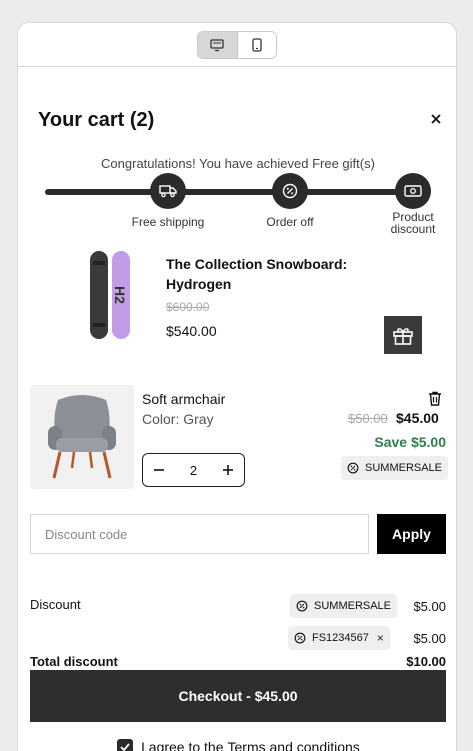 This screenshot has width=473, height=751. Describe the element at coordinates (55, 604) in the screenshot. I see `discount-label: Discount` at that location.